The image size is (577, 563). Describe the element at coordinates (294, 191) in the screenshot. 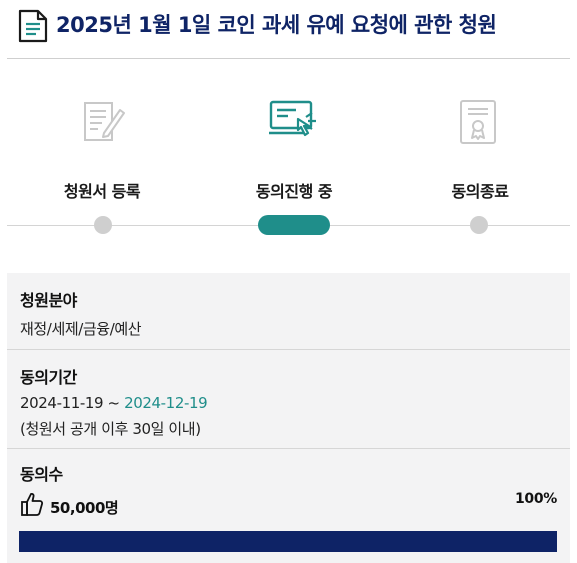

I see `step-label-consent-in-progress: 동의진행 중` at that location.